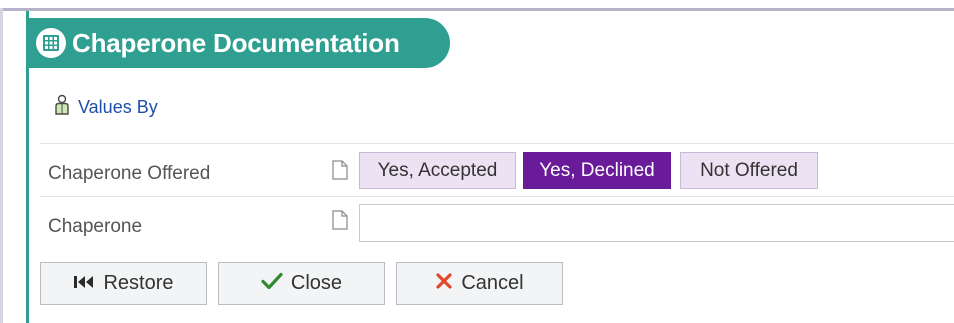 This screenshot has width=954, height=323. I want to click on close-label: Close, so click(316, 283).